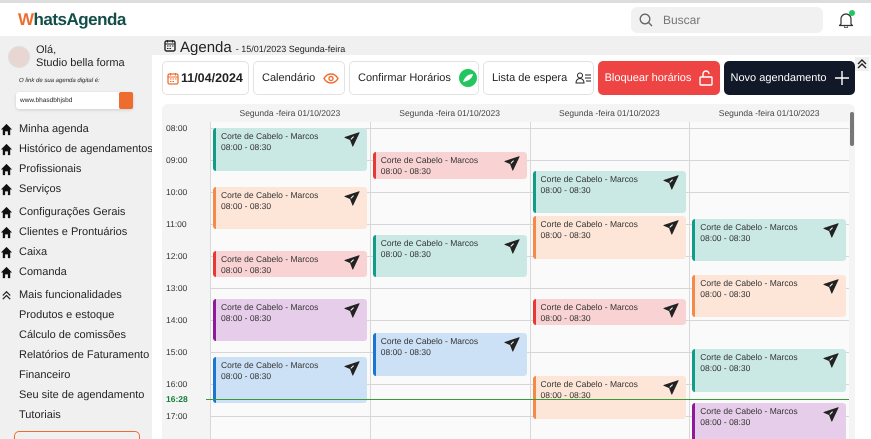 This screenshot has height=439, width=871. I want to click on hour-label: 08:00, so click(177, 128).